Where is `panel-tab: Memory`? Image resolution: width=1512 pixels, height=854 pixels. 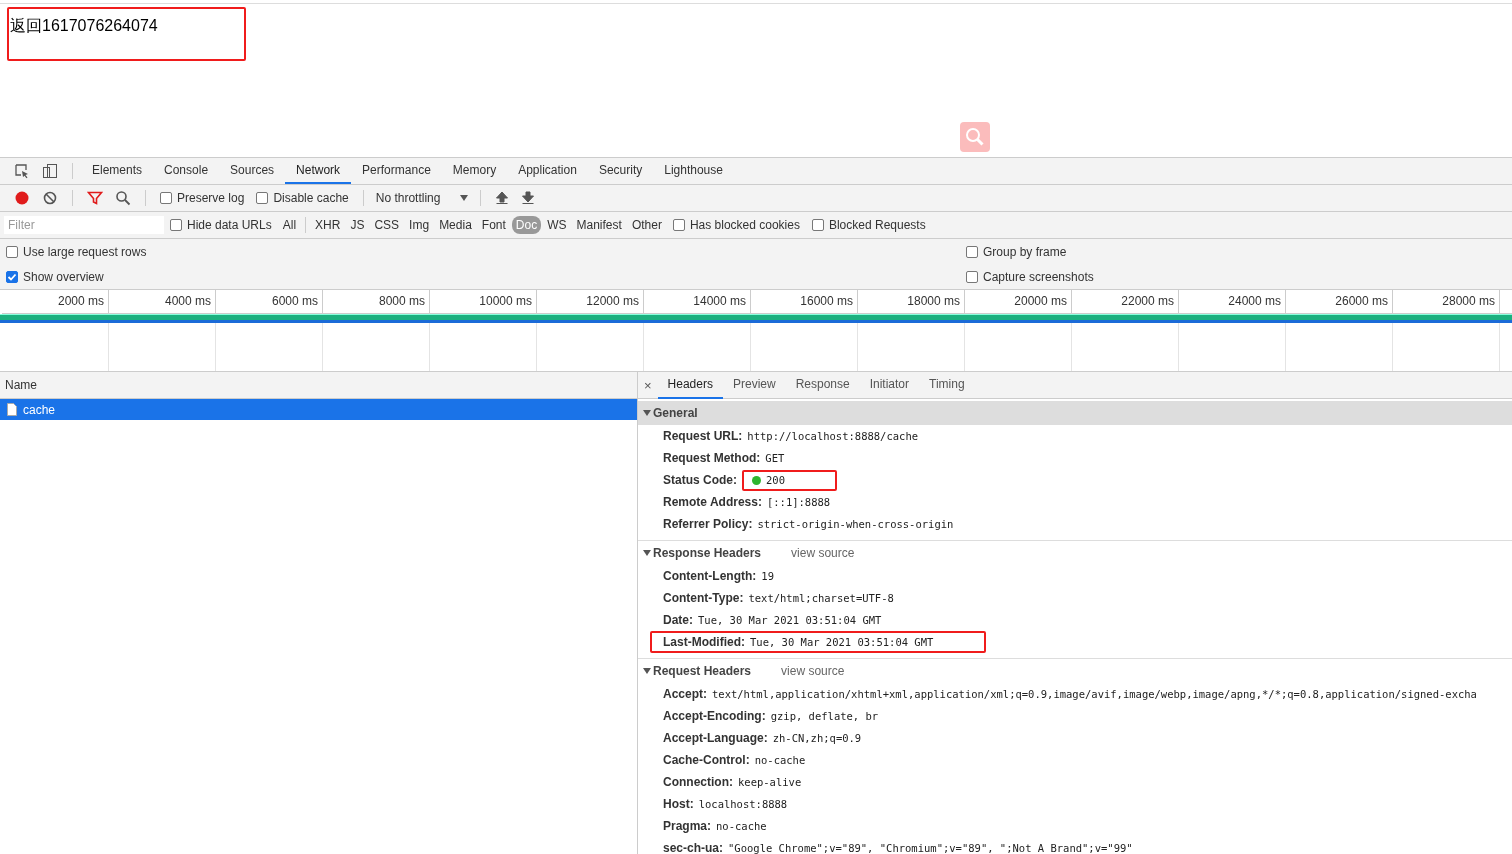 panel-tab: Memory is located at coordinates (474, 171).